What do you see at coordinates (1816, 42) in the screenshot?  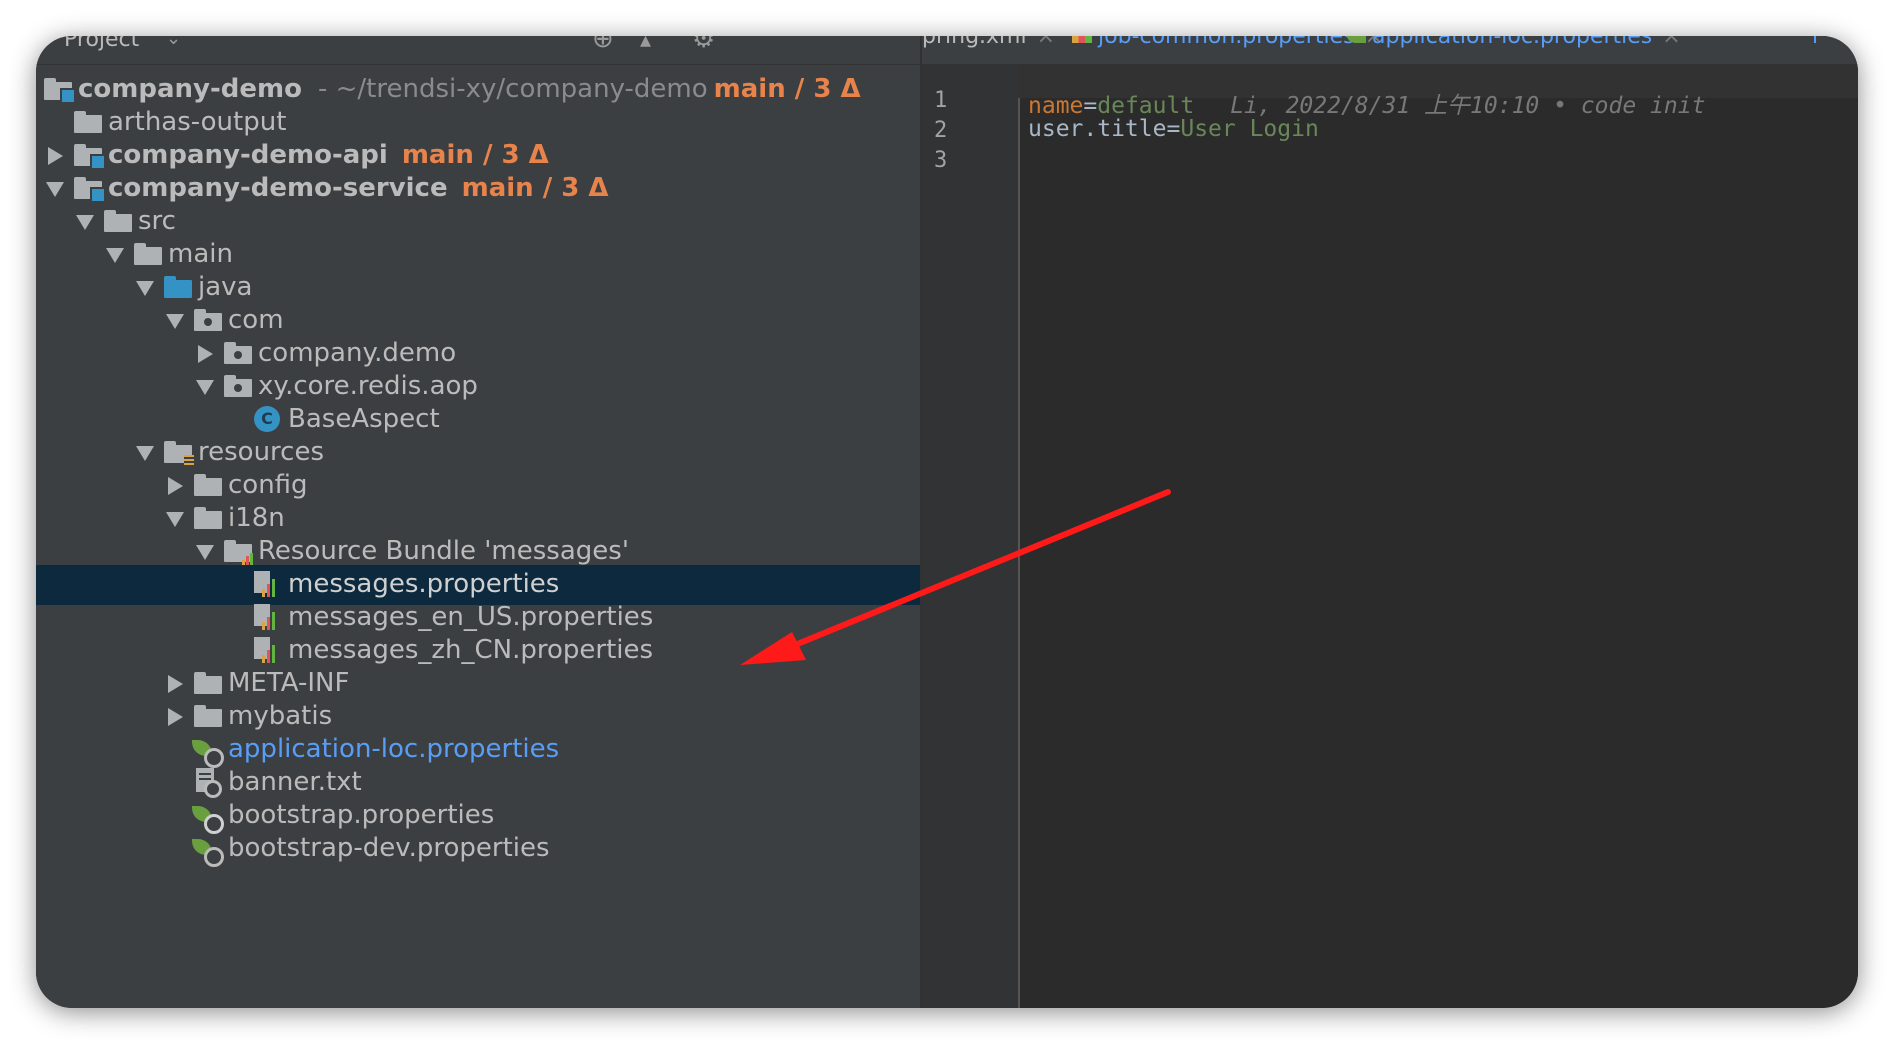 I see `tab-overflow: r` at bounding box center [1816, 42].